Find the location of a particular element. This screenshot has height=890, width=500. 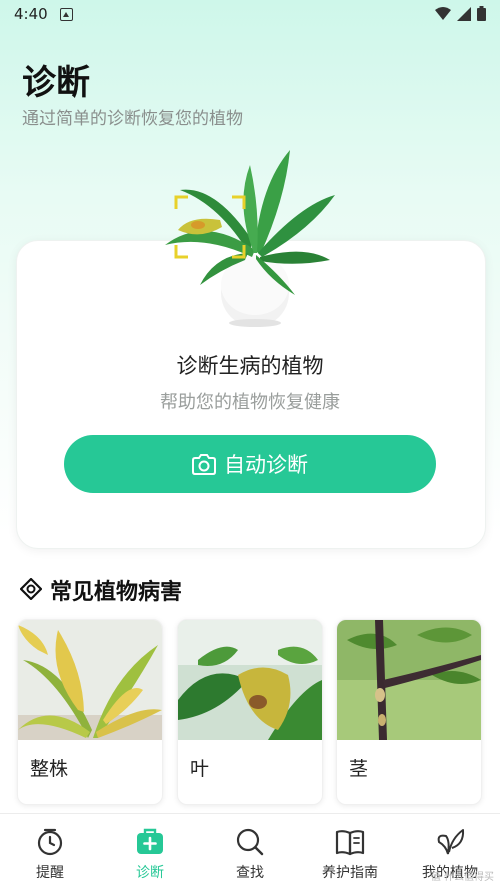

nav-item-search: 查找 is located at coordinates (250, 852).